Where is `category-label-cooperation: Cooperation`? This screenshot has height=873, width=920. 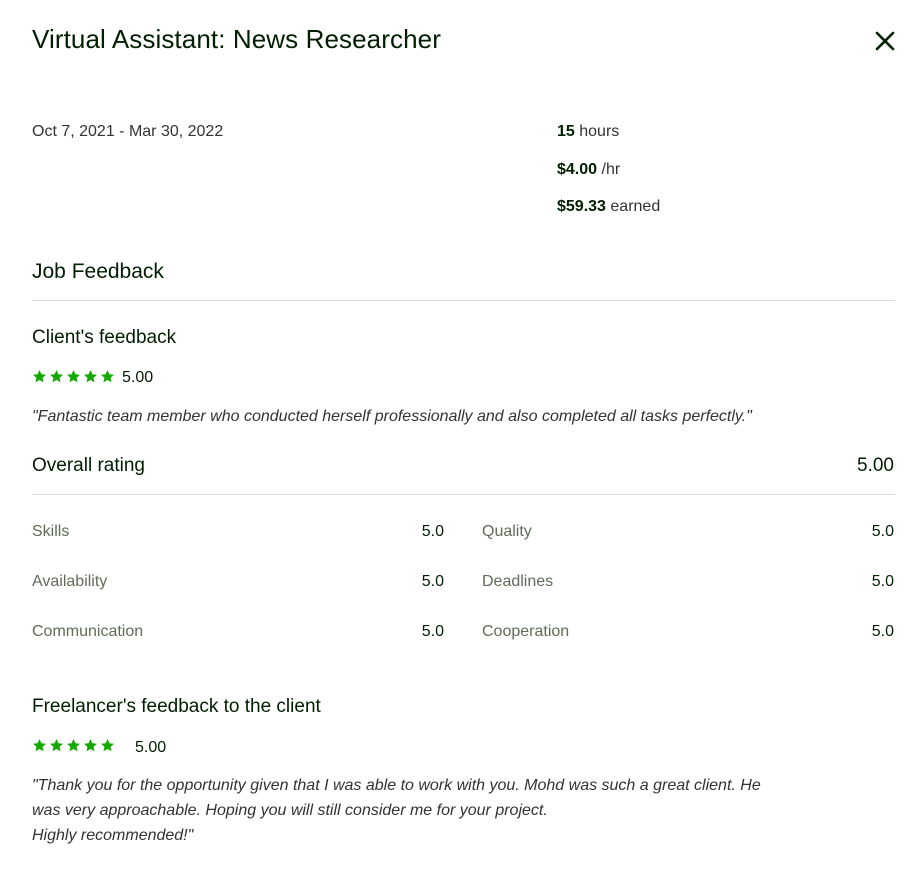 category-label-cooperation: Cooperation is located at coordinates (526, 631).